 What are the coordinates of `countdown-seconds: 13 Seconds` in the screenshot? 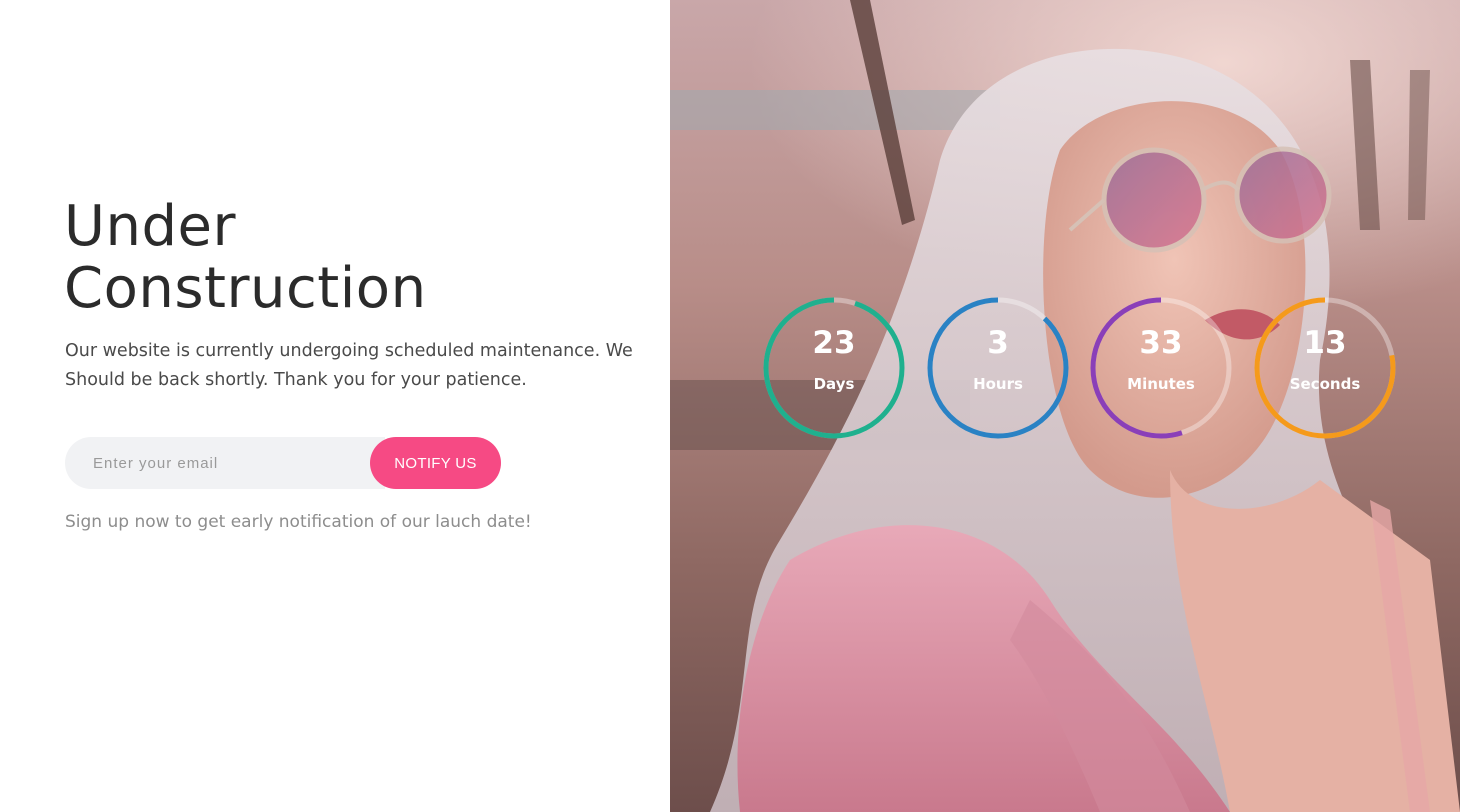 It's located at (1325, 368).